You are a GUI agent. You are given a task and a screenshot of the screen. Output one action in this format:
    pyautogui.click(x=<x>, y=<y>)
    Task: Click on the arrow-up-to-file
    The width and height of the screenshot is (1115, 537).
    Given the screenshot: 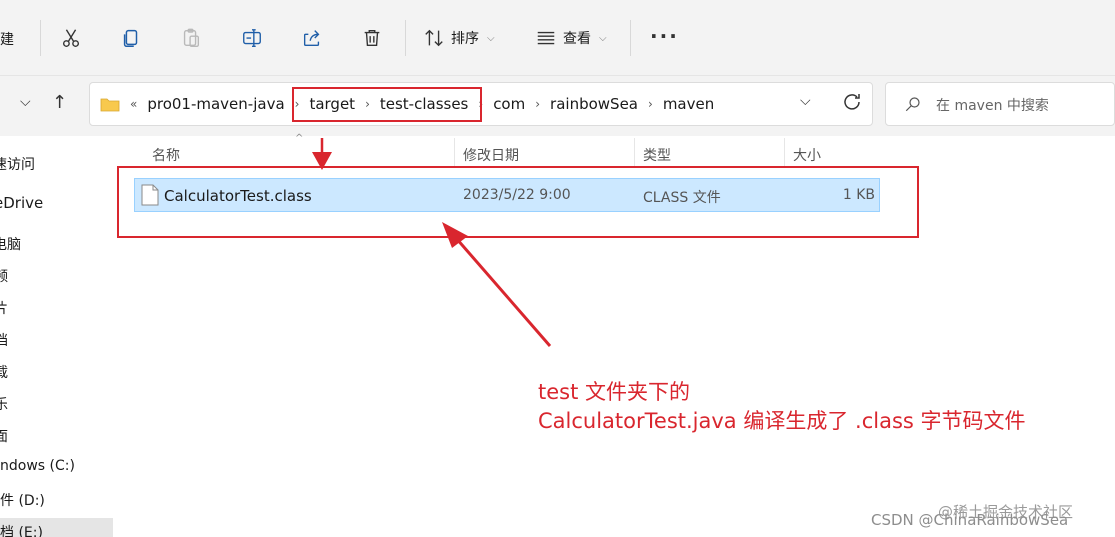 What is the action you would take?
    pyautogui.click(x=497, y=284)
    